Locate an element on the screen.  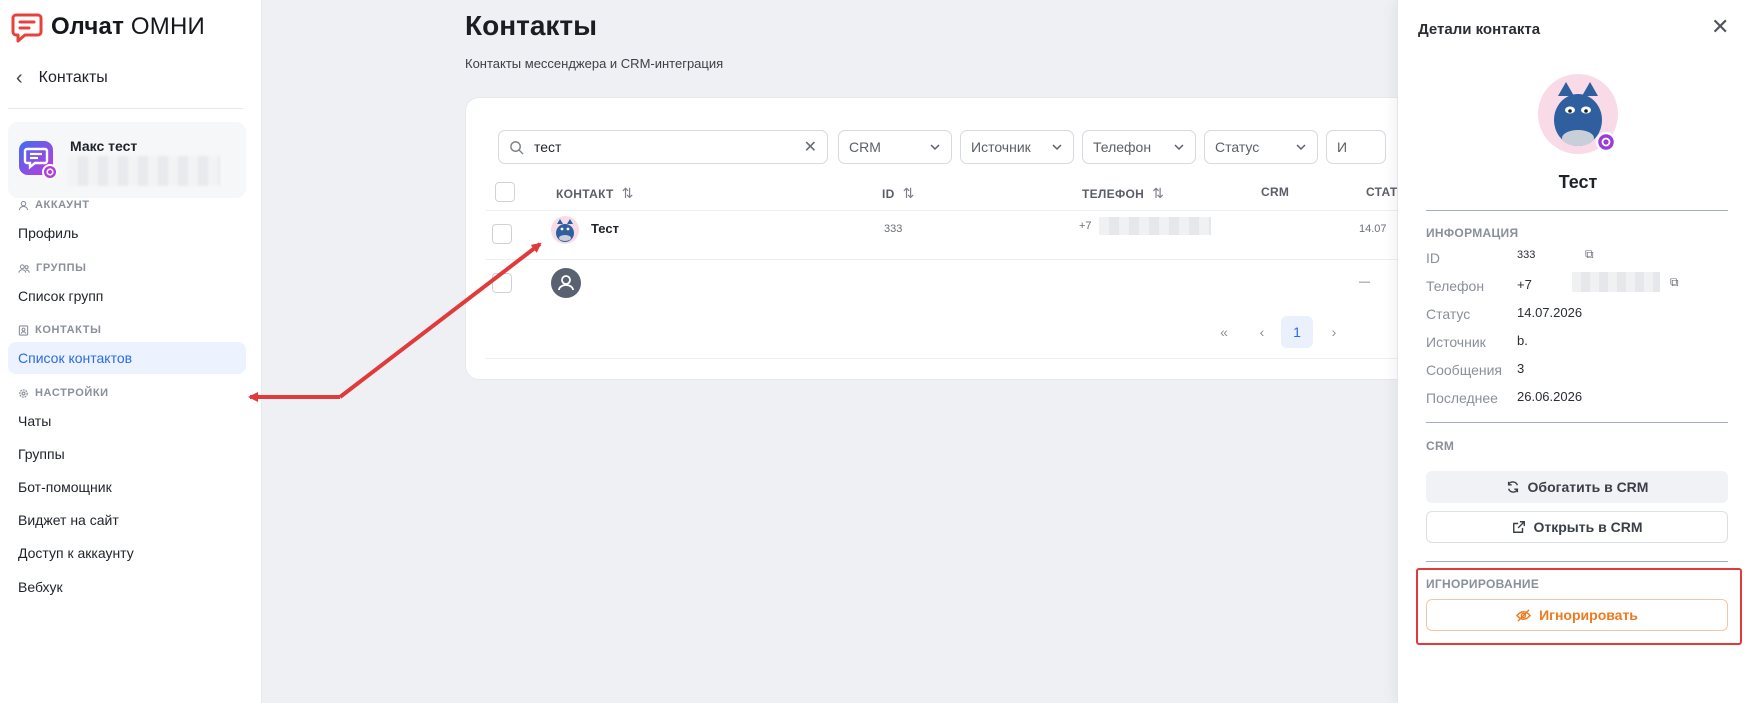
brand-rest: ОМНИ is located at coordinates (164, 26).